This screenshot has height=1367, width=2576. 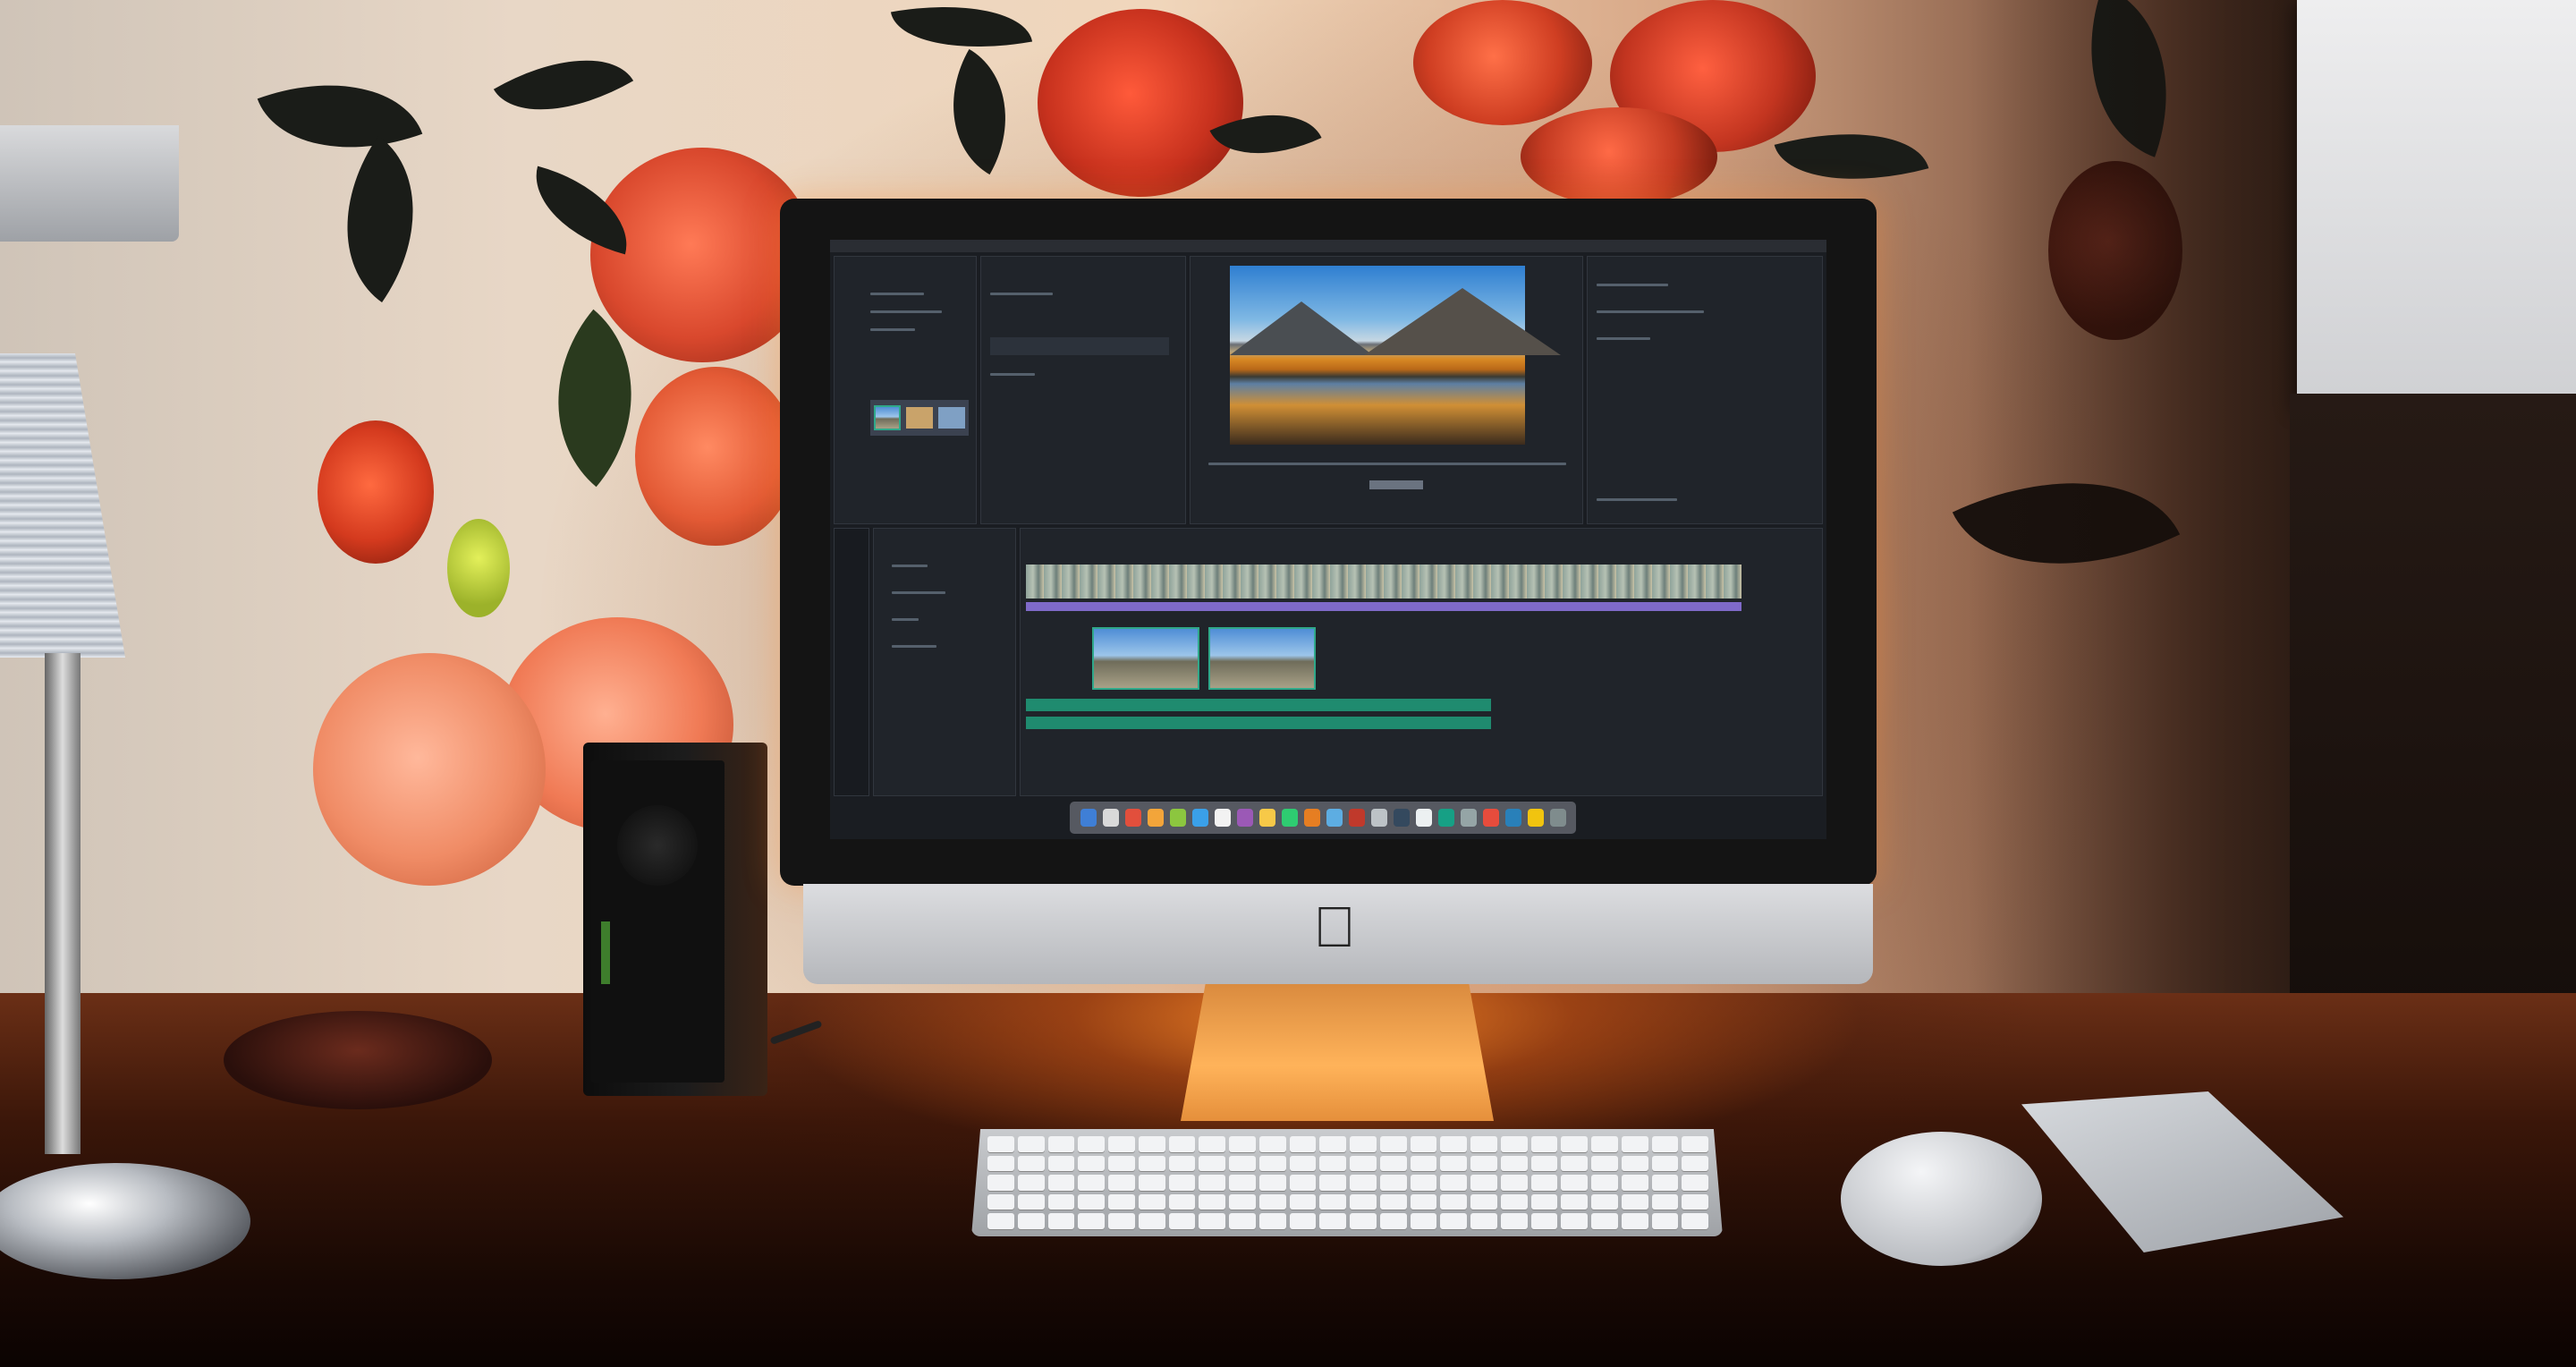 I want to click on video-preview, so click(x=1395, y=355).